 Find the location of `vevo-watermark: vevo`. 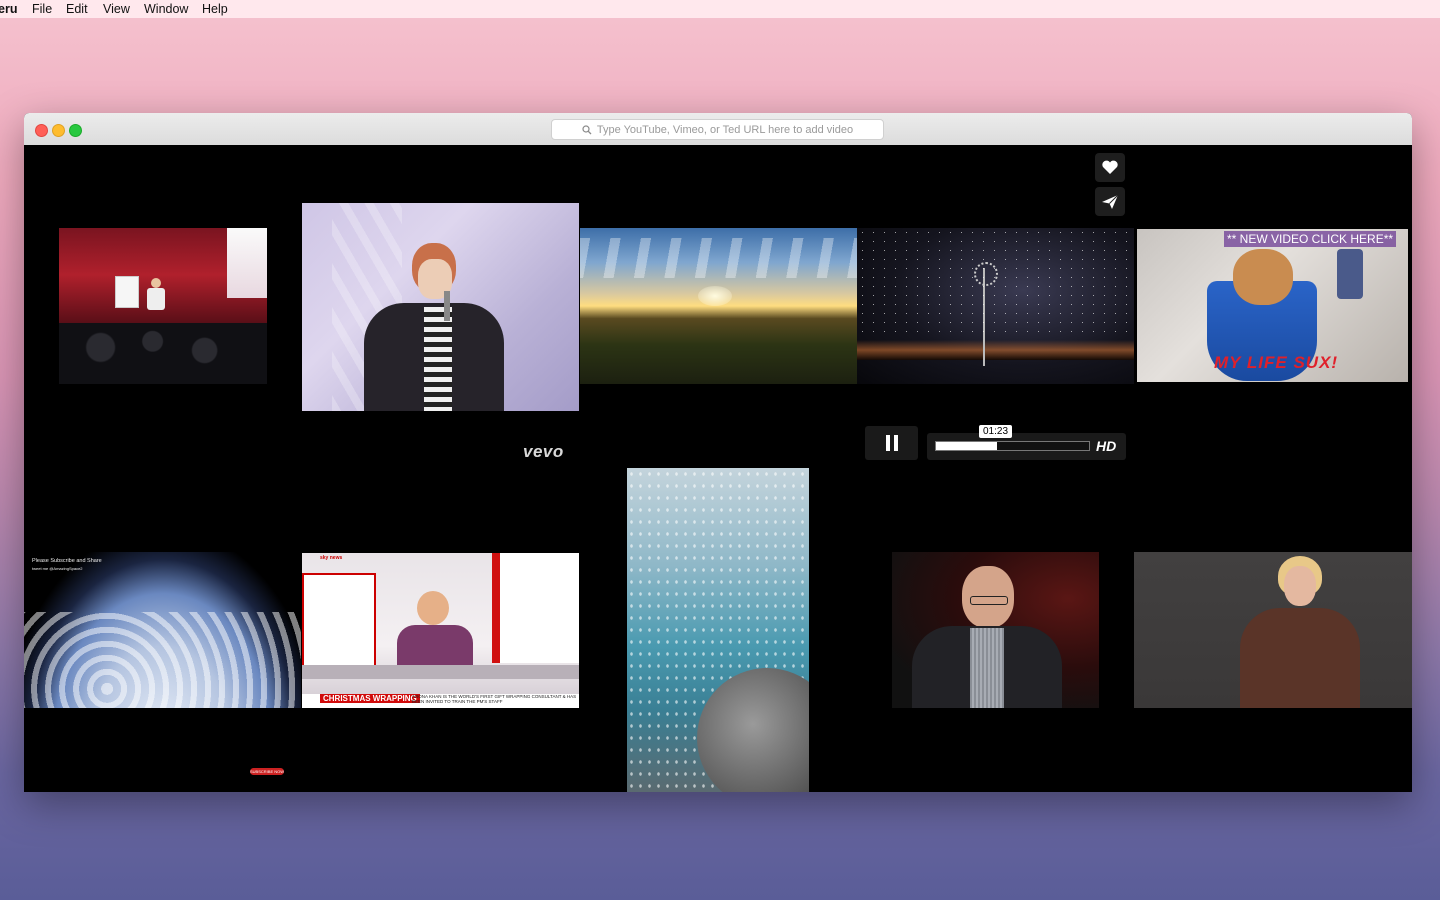

vevo-watermark: vevo is located at coordinates (543, 451).